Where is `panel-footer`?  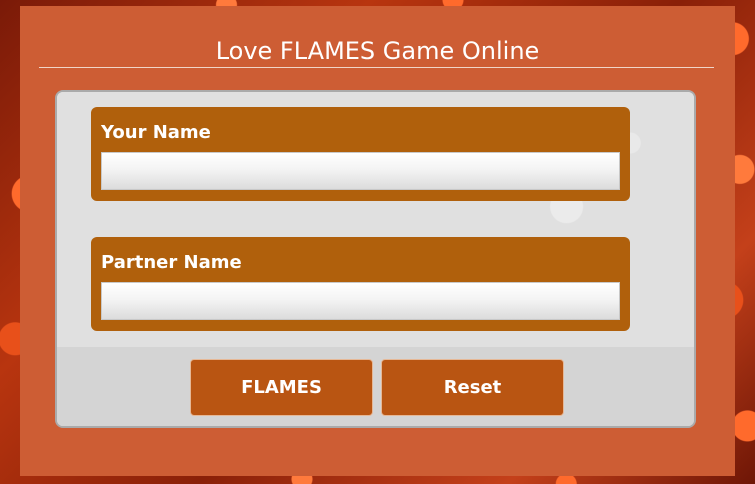
panel-footer is located at coordinates (375, 386).